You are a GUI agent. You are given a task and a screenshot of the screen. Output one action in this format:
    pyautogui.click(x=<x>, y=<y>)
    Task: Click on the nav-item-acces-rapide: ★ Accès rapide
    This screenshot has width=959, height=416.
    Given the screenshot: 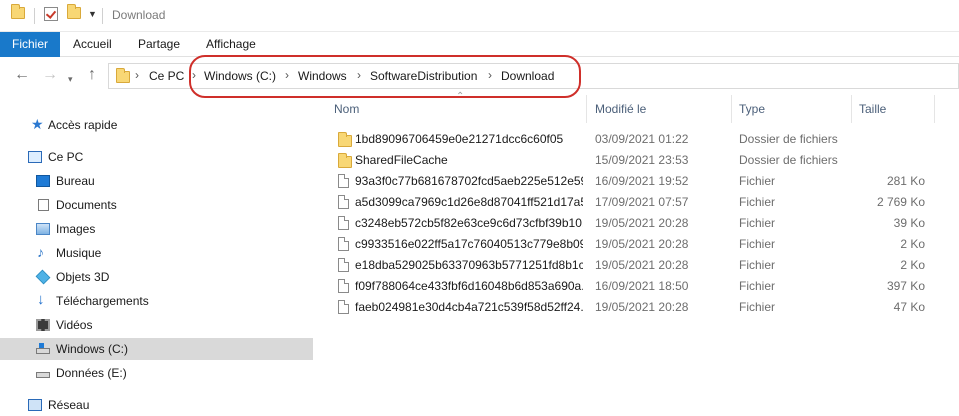 What is the action you would take?
    pyautogui.click(x=156, y=125)
    